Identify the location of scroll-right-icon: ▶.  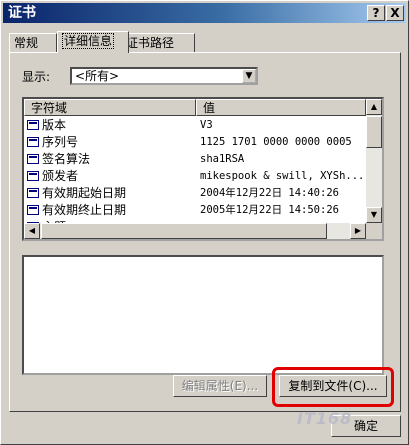
(358, 231).